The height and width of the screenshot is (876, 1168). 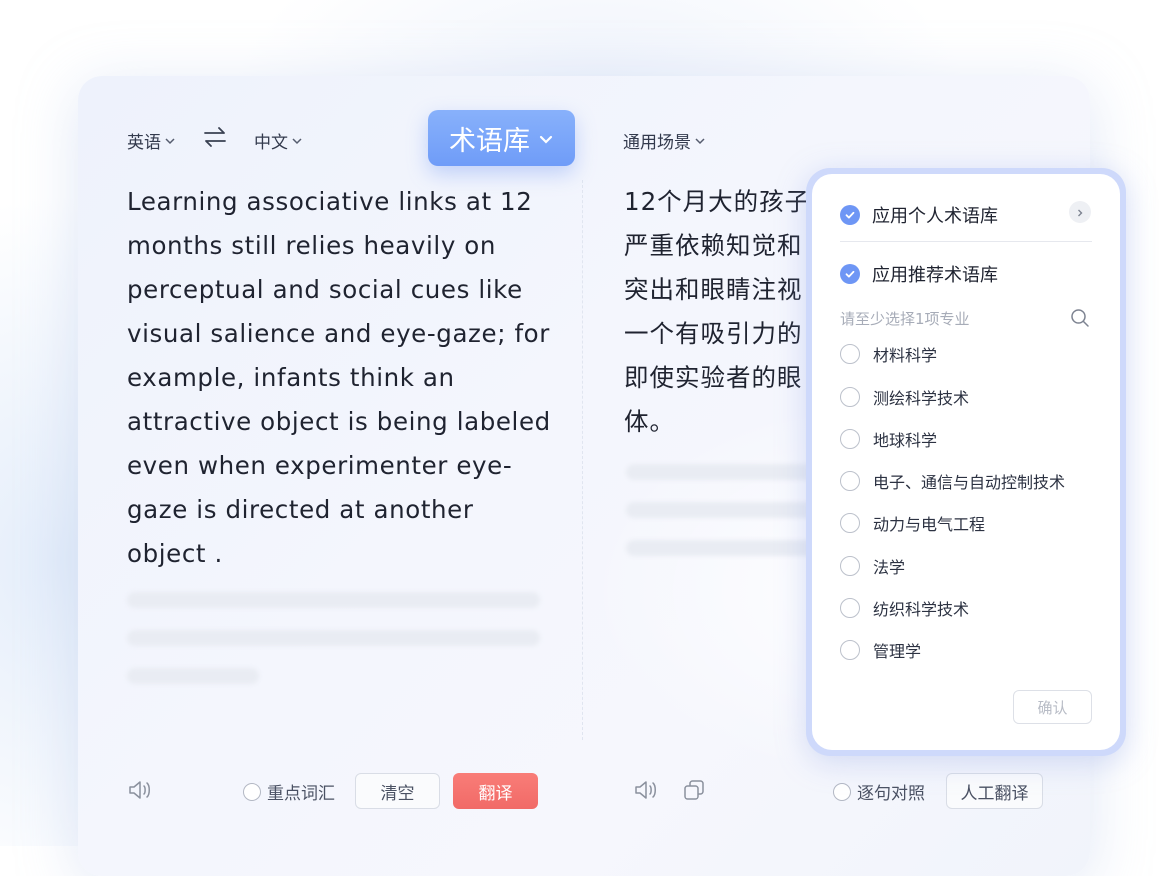 I want to click on chevron-right-icon, so click(x=1080, y=212).